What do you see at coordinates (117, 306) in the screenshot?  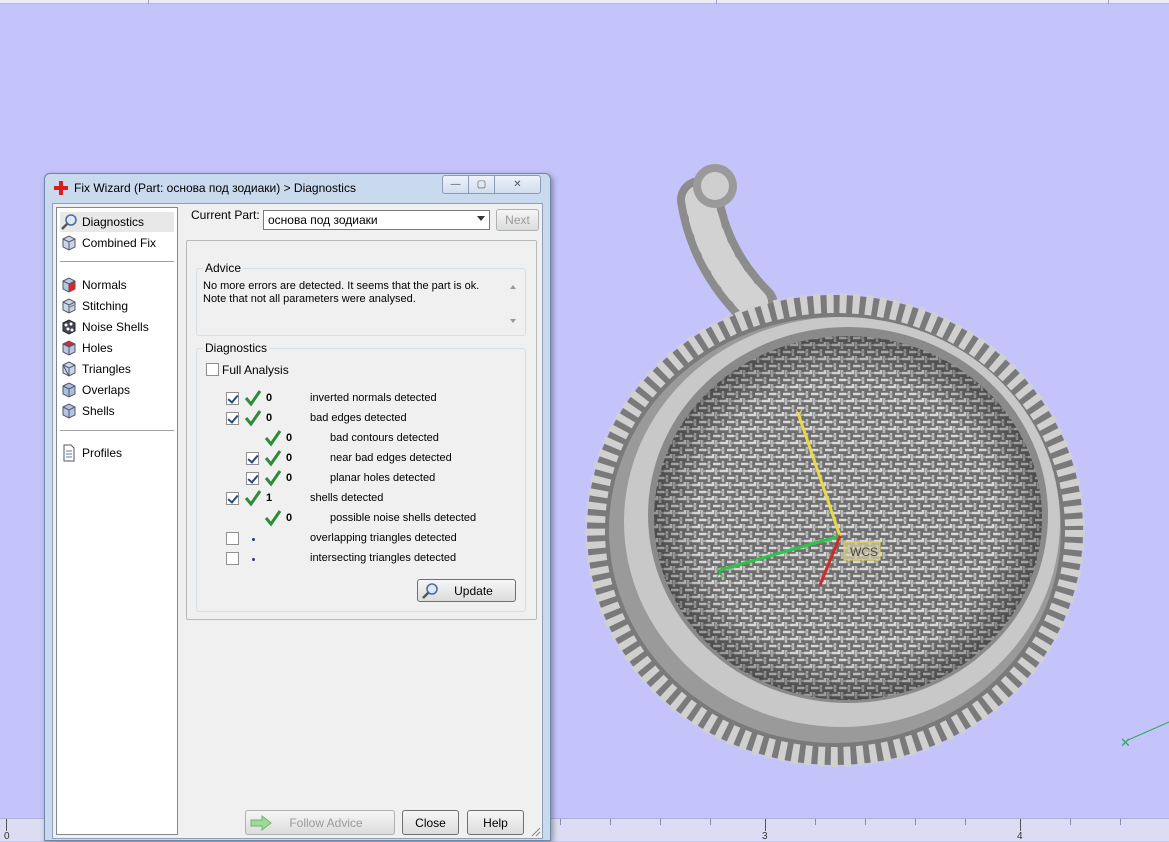 I see `nav-item-stitching: Stitching` at bounding box center [117, 306].